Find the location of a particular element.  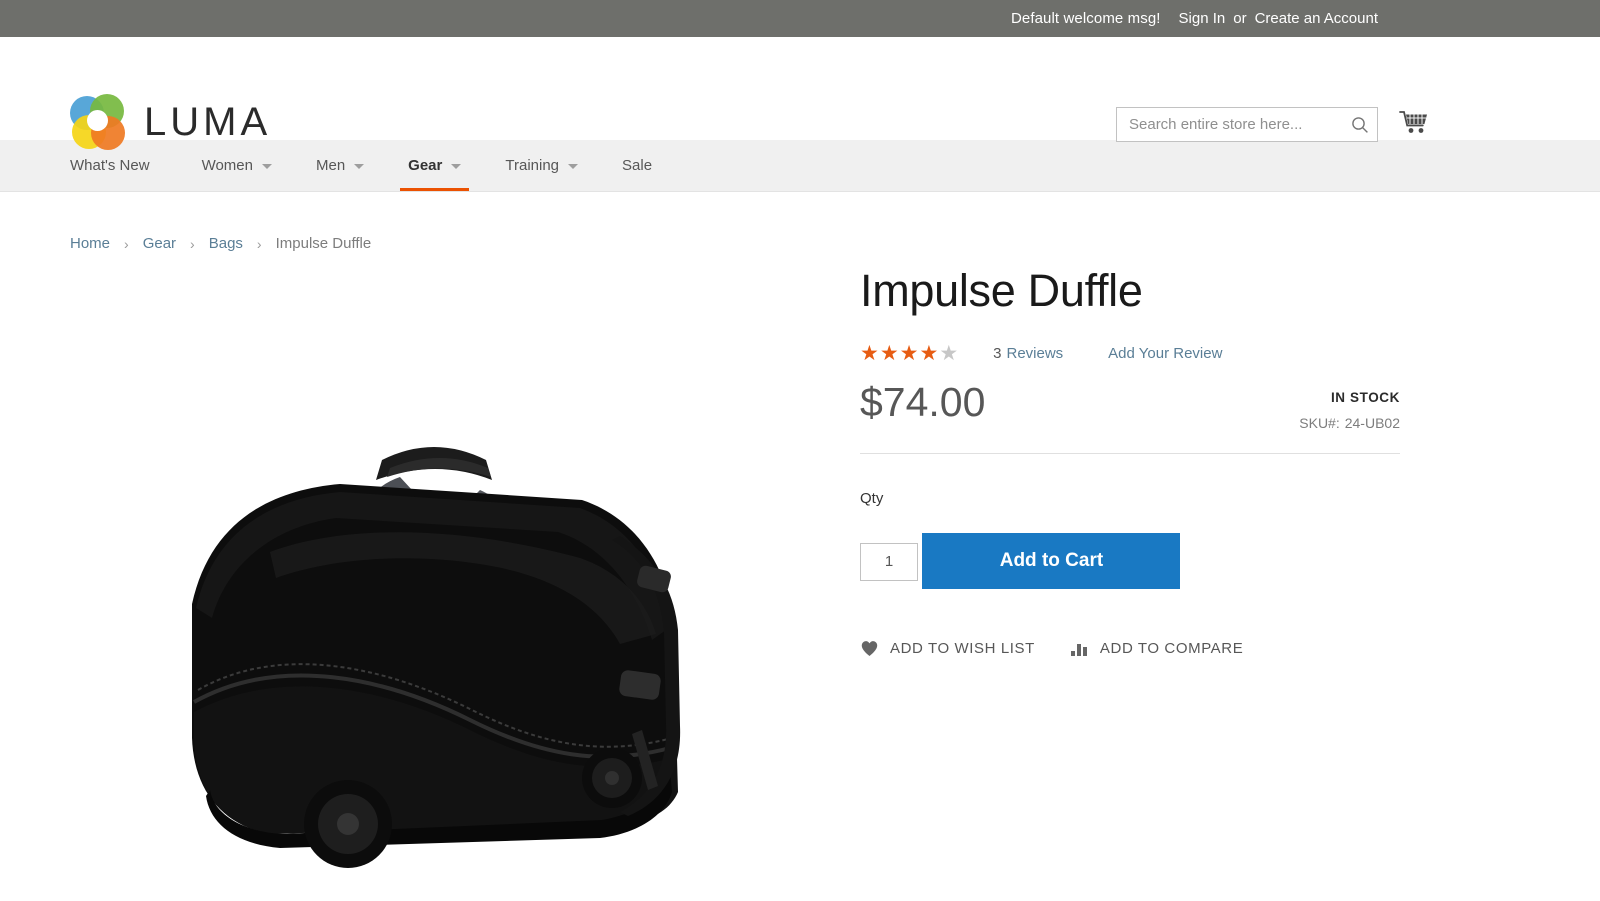

nav-item-gear: Gear is located at coordinates (434, 165).